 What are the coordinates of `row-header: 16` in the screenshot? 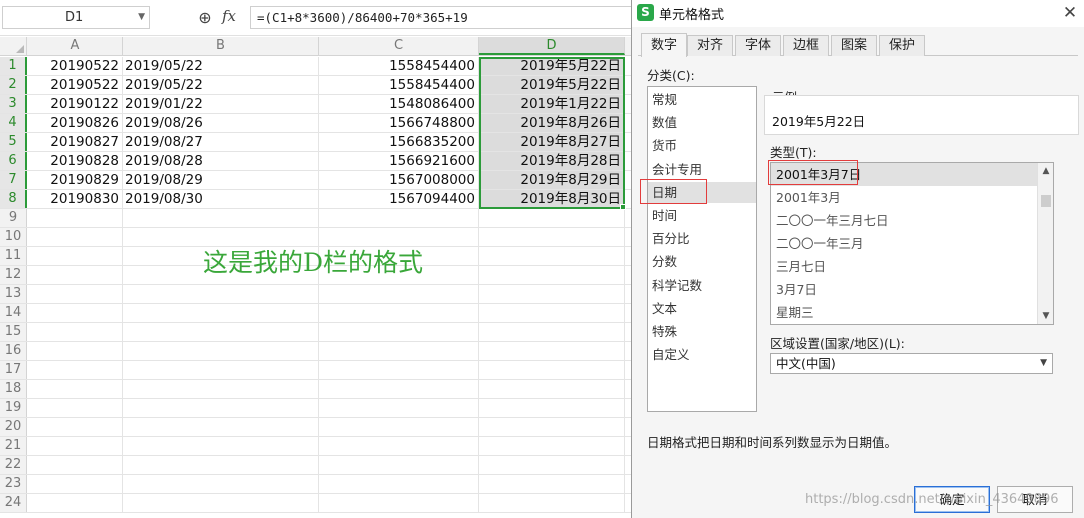 It's located at (13, 351).